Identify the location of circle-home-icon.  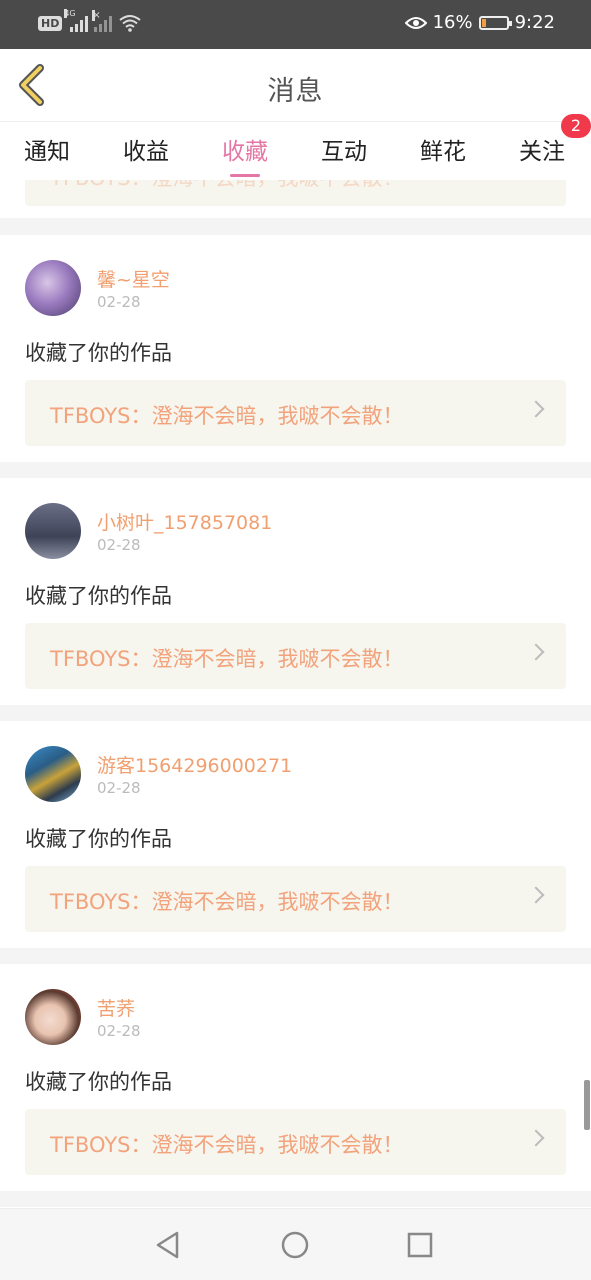
(295, 1245).